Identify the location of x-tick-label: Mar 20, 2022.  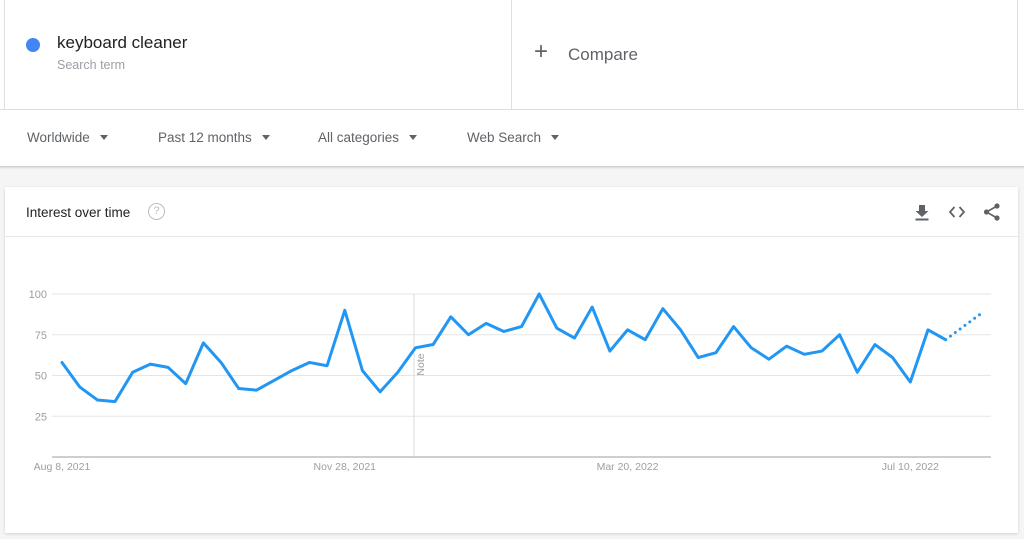
(628, 467).